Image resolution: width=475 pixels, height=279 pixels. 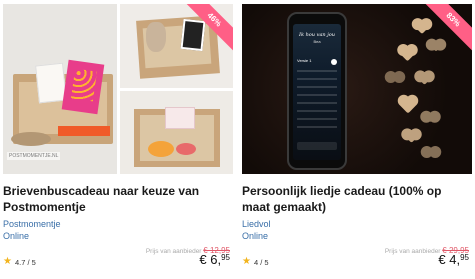 I want to click on lyrics-lines, so click(x=317, y=100).